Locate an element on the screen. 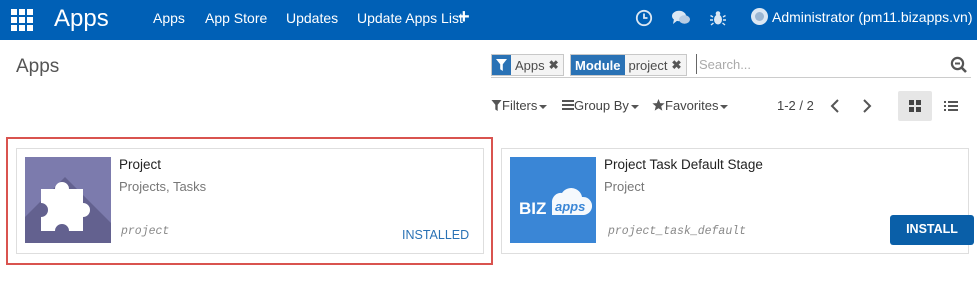 The image size is (977, 308). filters-label: Filters is located at coordinates (520, 105).